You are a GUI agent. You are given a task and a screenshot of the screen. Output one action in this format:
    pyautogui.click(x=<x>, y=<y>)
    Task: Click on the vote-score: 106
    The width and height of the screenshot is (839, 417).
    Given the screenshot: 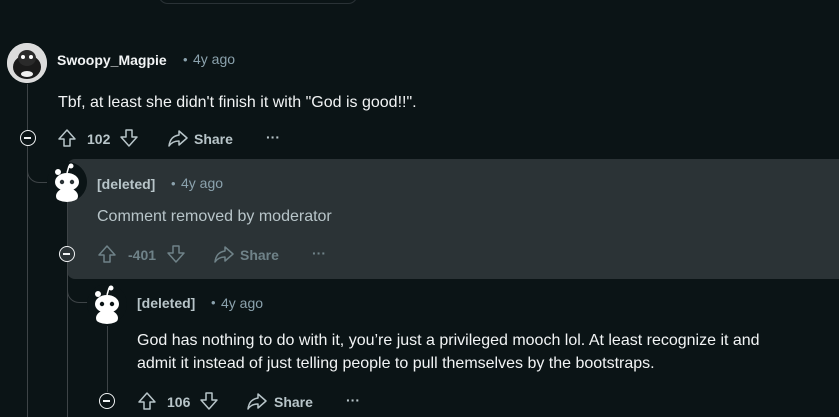 What is the action you would take?
    pyautogui.click(x=179, y=402)
    